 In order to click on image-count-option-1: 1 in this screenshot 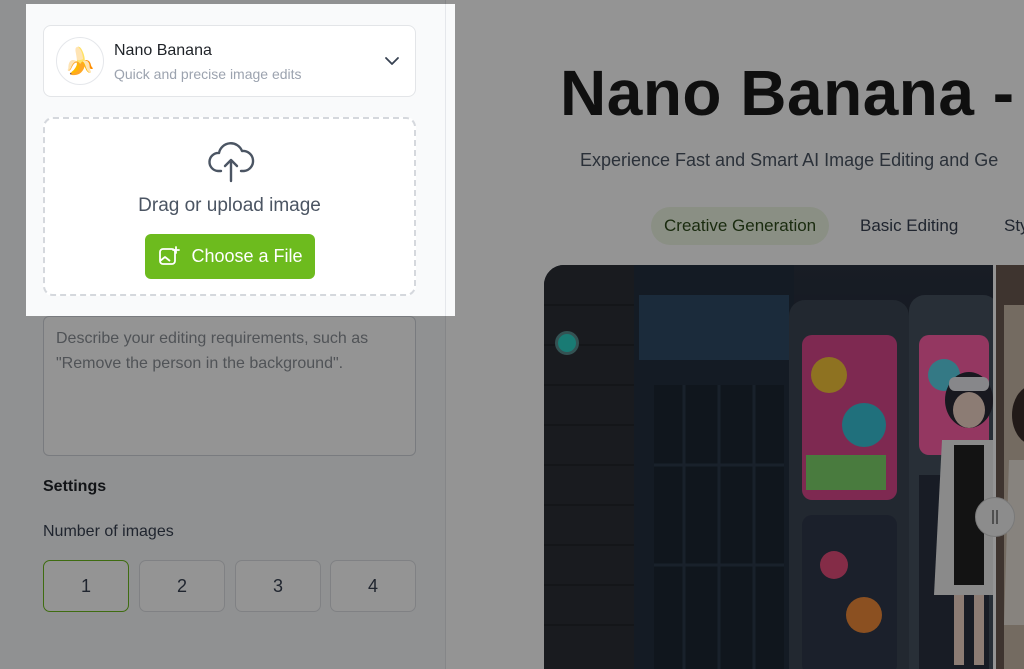, I will do `click(86, 586)`.